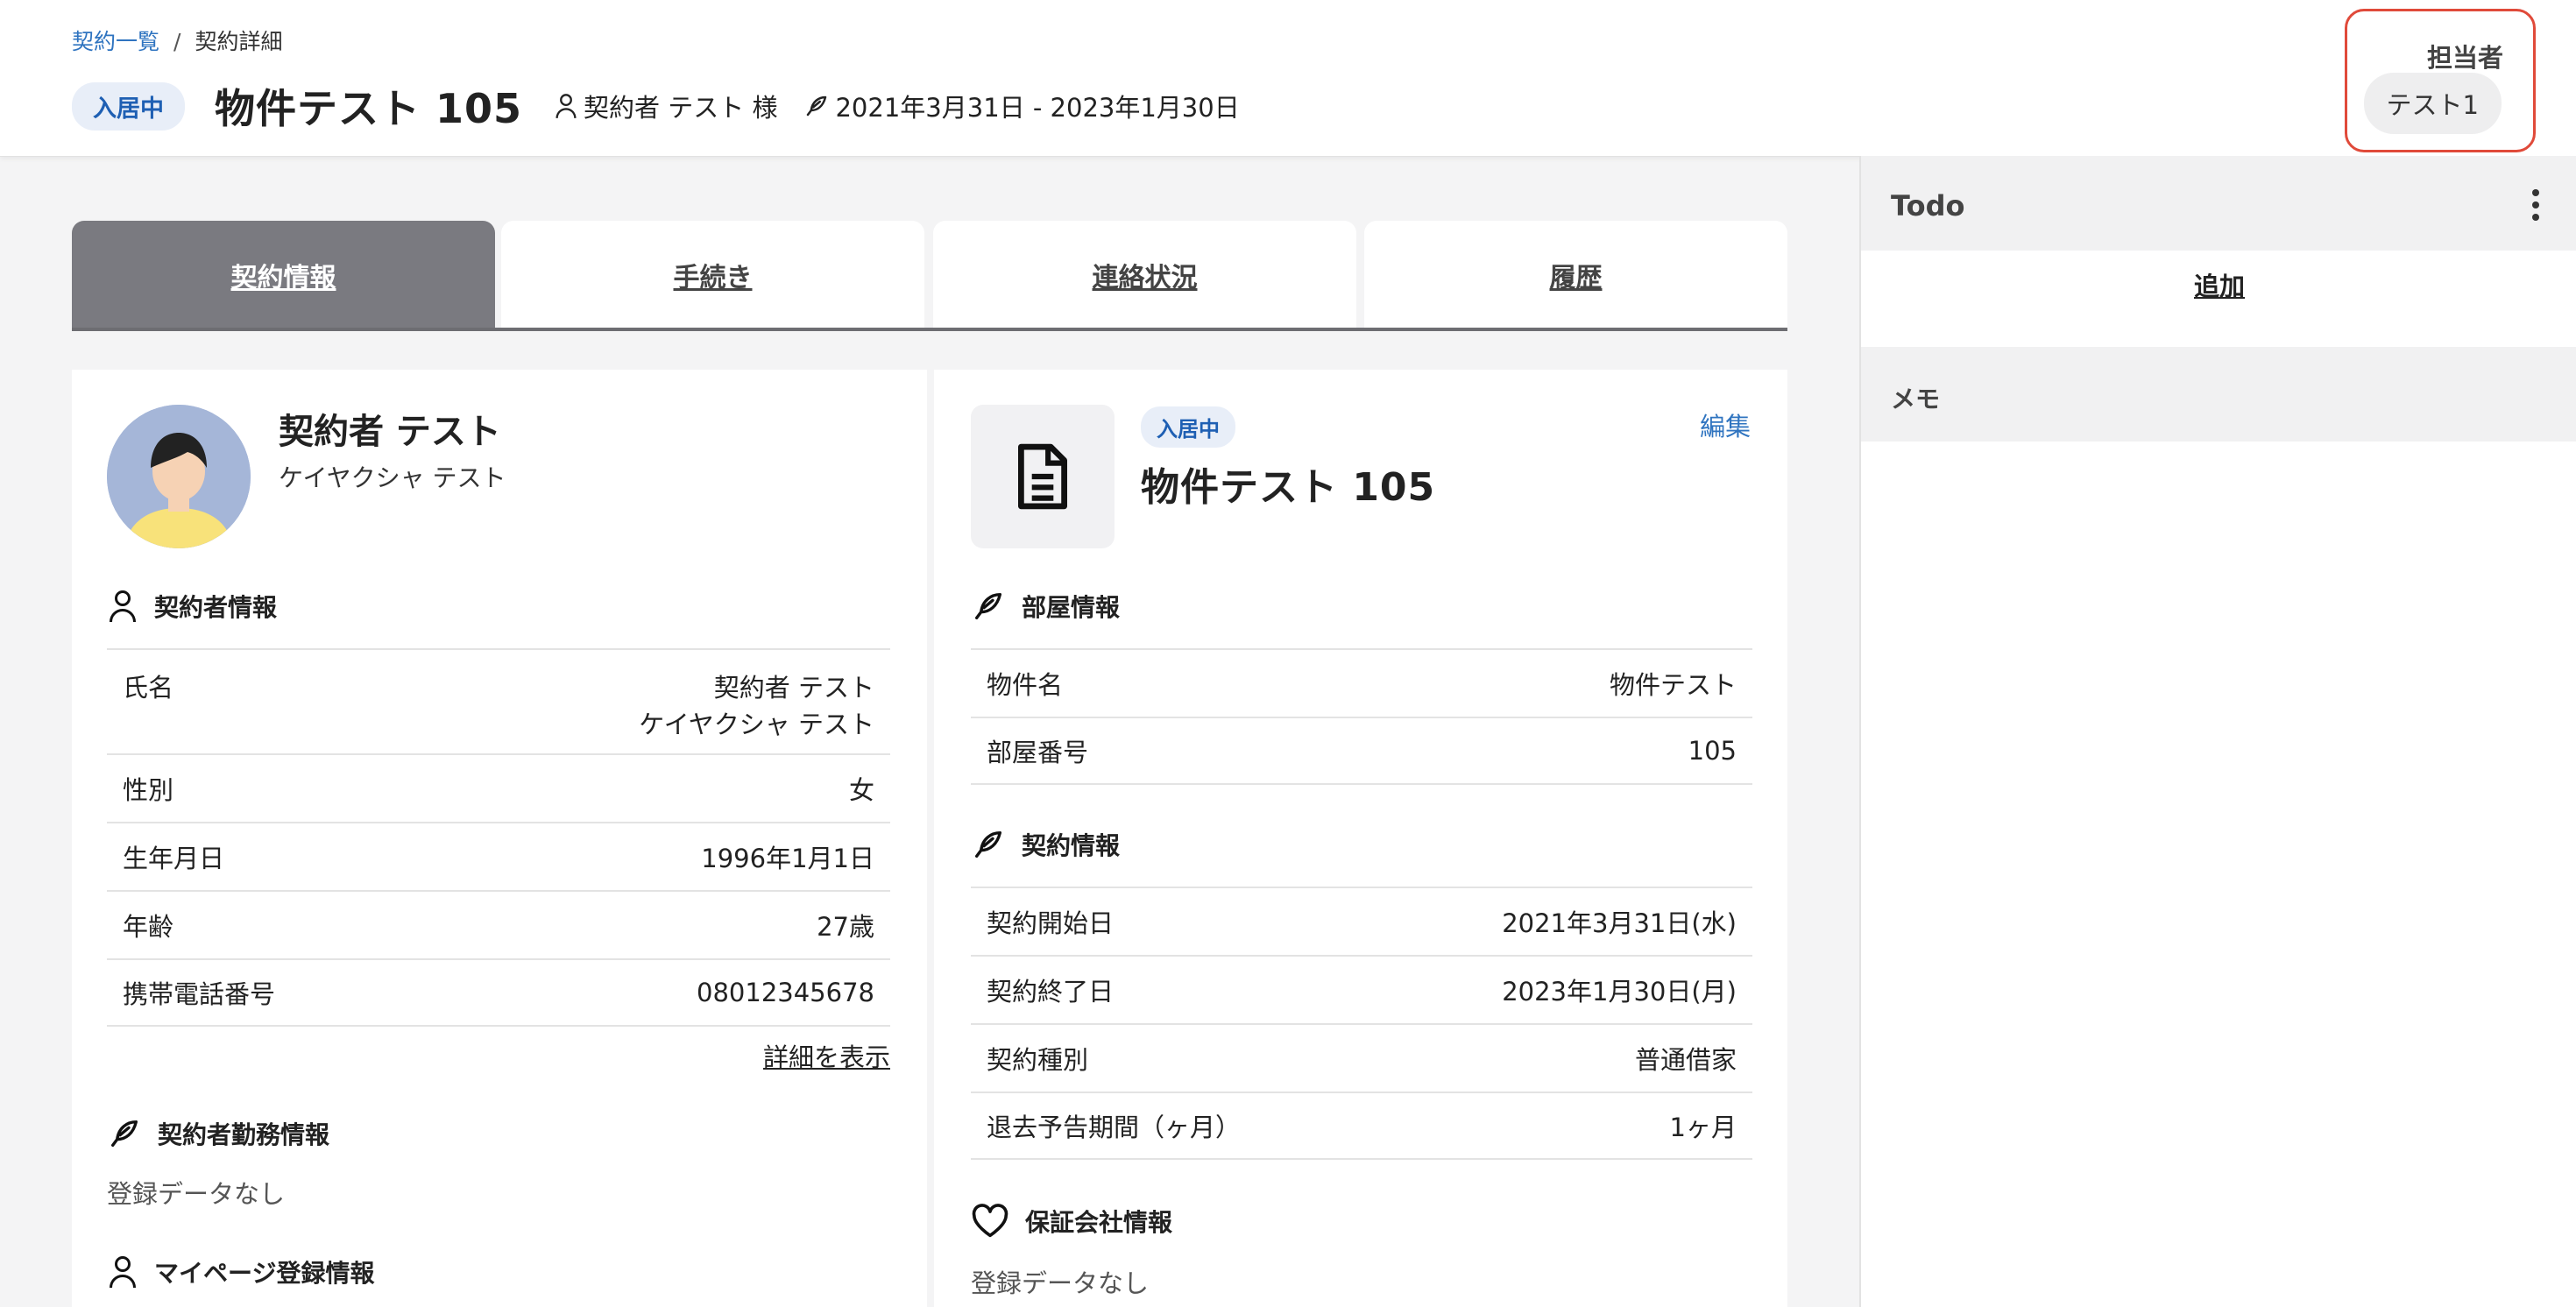  What do you see at coordinates (174, 858) in the screenshot?
I see `row-key: 生年月日` at bounding box center [174, 858].